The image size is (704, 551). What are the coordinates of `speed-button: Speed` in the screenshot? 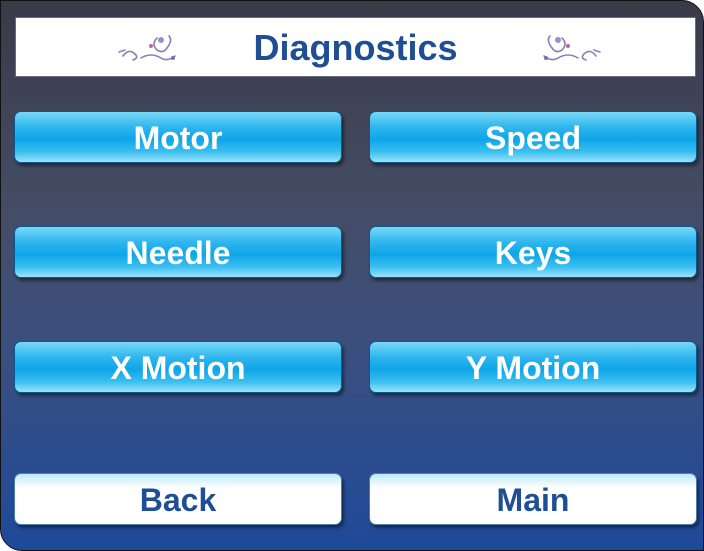 It's located at (533, 137).